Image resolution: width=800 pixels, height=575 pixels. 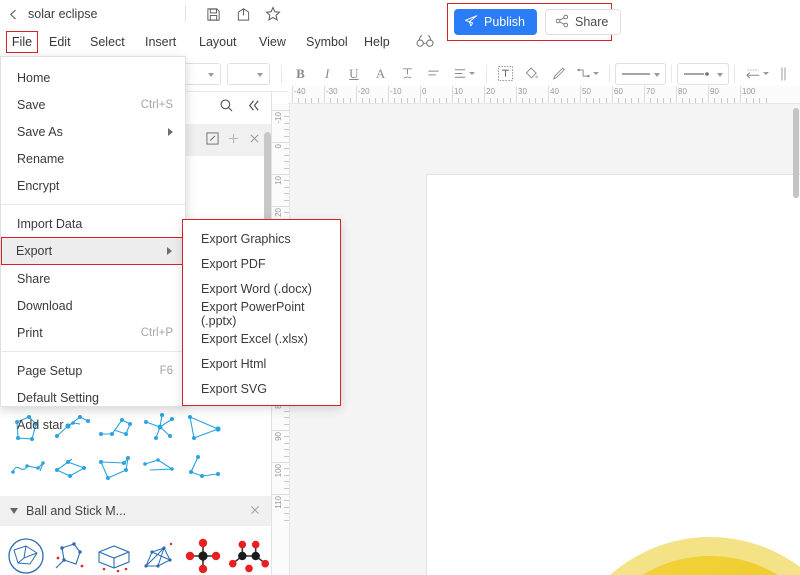 I want to click on file-menu-item-print: Print Ctrl+P, so click(x=93, y=332).